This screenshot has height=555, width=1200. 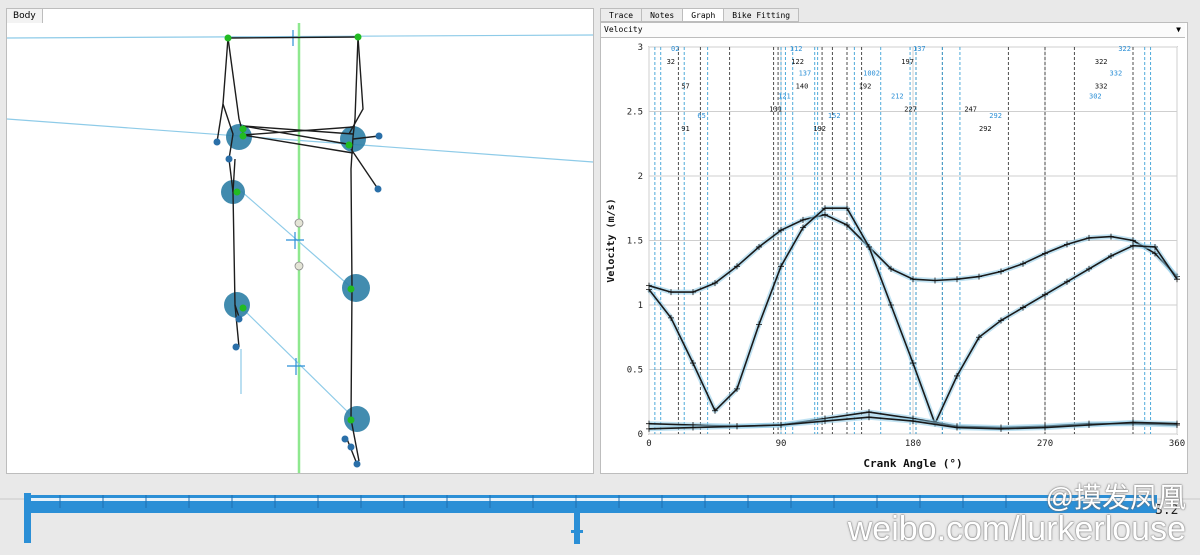 What do you see at coordinates (592, 502) in the screenshot?
I see `timeline-track` at bounding box center [592, 502].